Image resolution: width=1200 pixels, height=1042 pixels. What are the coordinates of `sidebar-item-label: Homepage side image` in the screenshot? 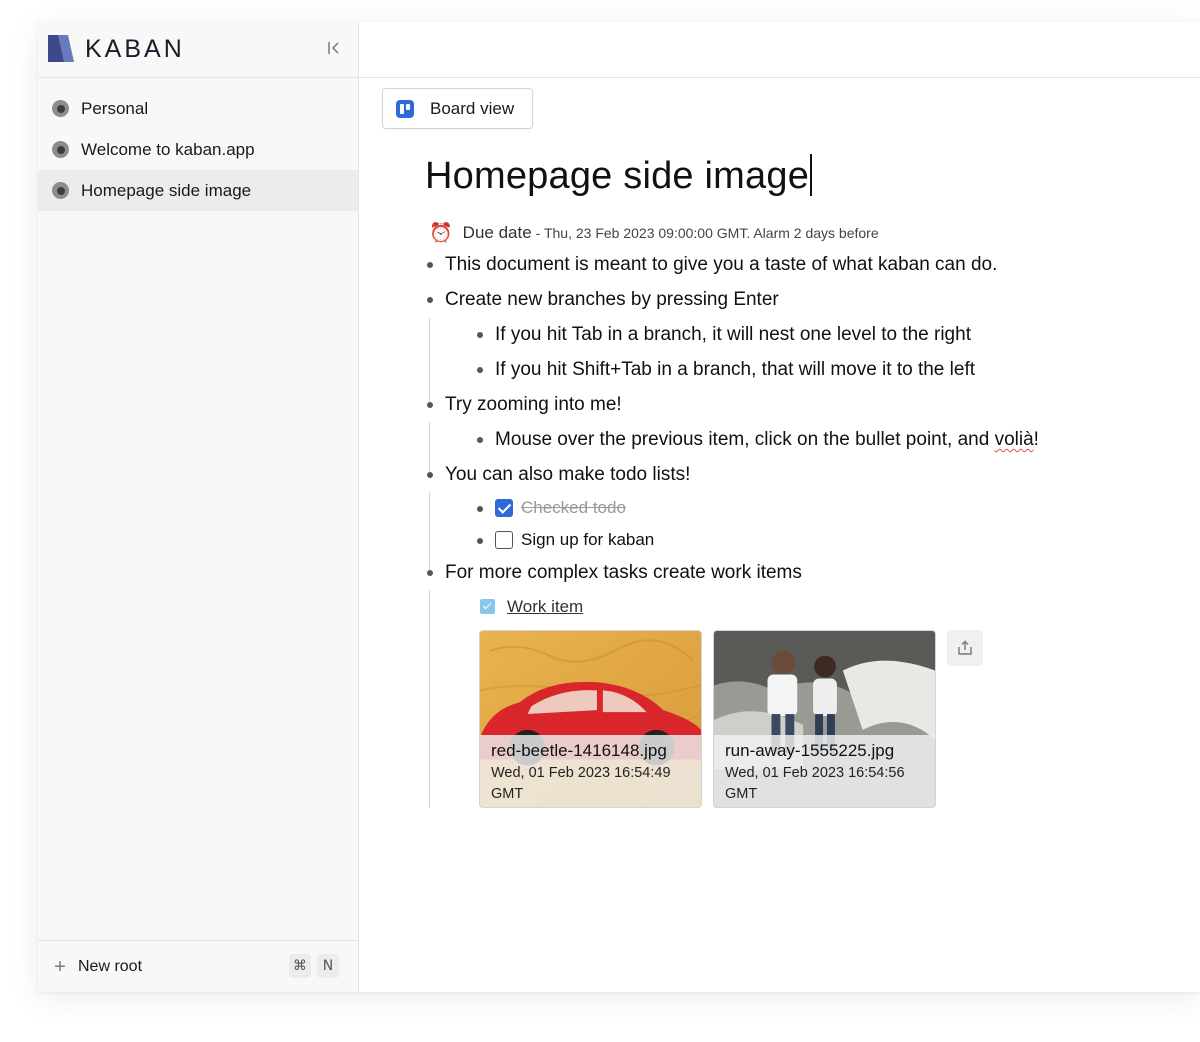 It's located at (166, 190).